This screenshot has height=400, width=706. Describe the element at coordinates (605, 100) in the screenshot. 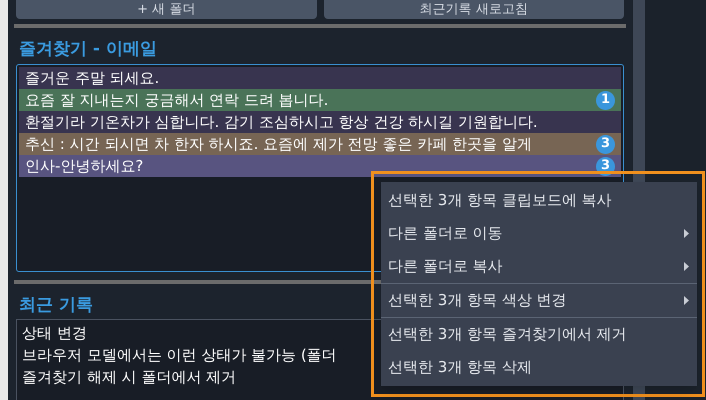

I see `count-badge: 1` at that location.